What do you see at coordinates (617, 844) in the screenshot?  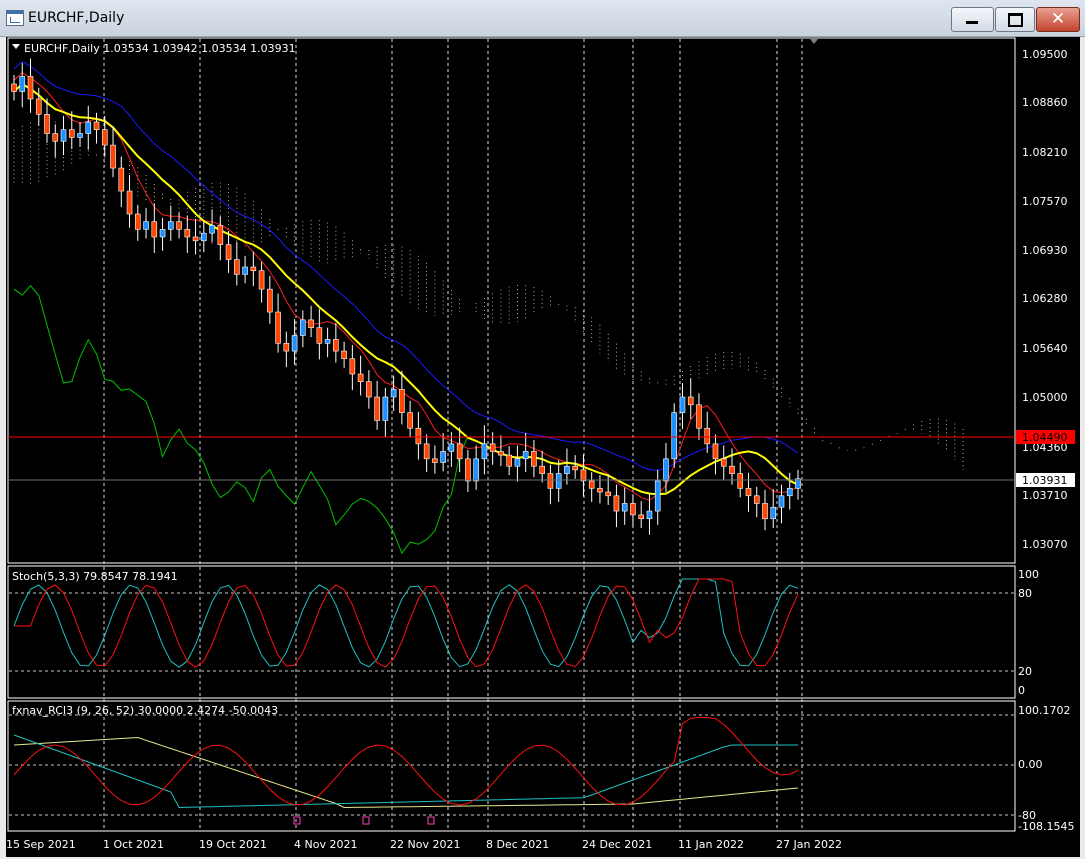 I see `time-label: 24 Dec 2021` at bounding box center [617, 844].